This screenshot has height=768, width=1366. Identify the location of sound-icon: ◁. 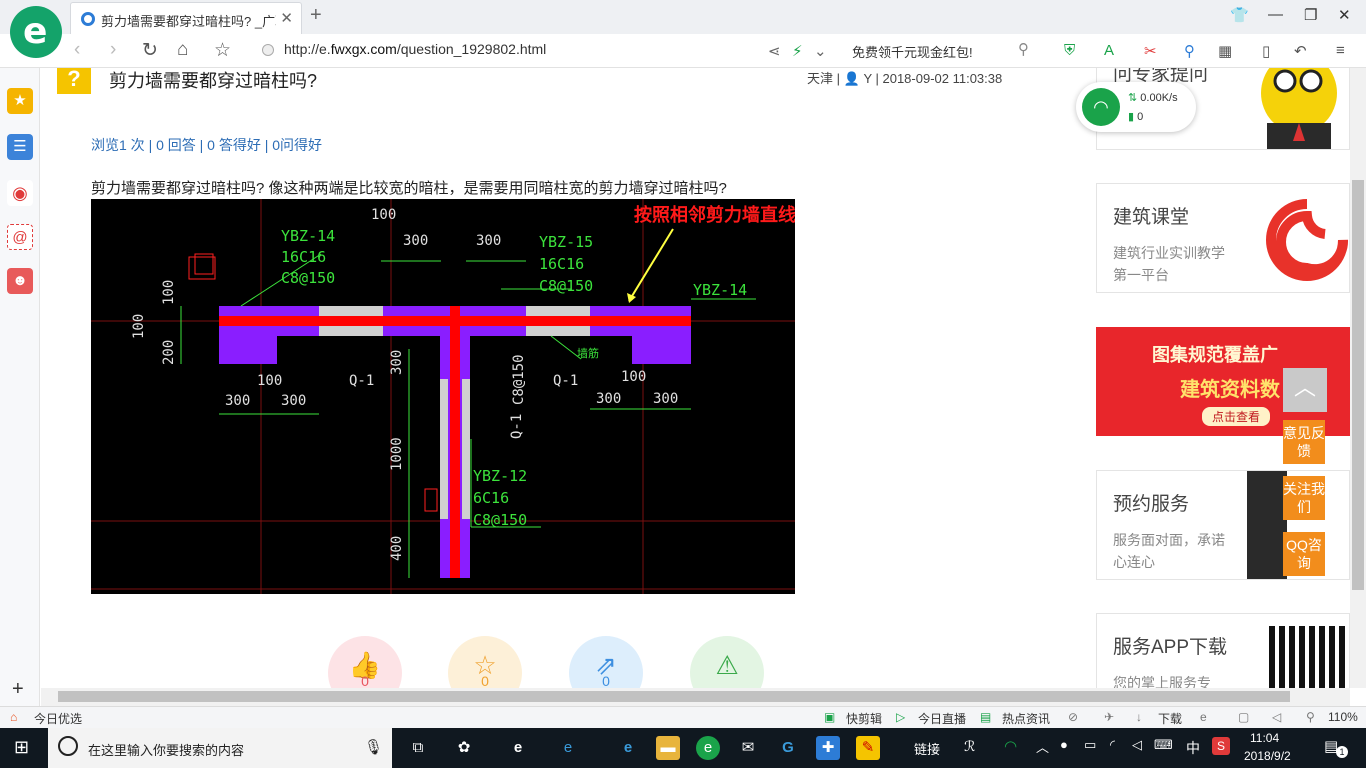
(1276, 717).